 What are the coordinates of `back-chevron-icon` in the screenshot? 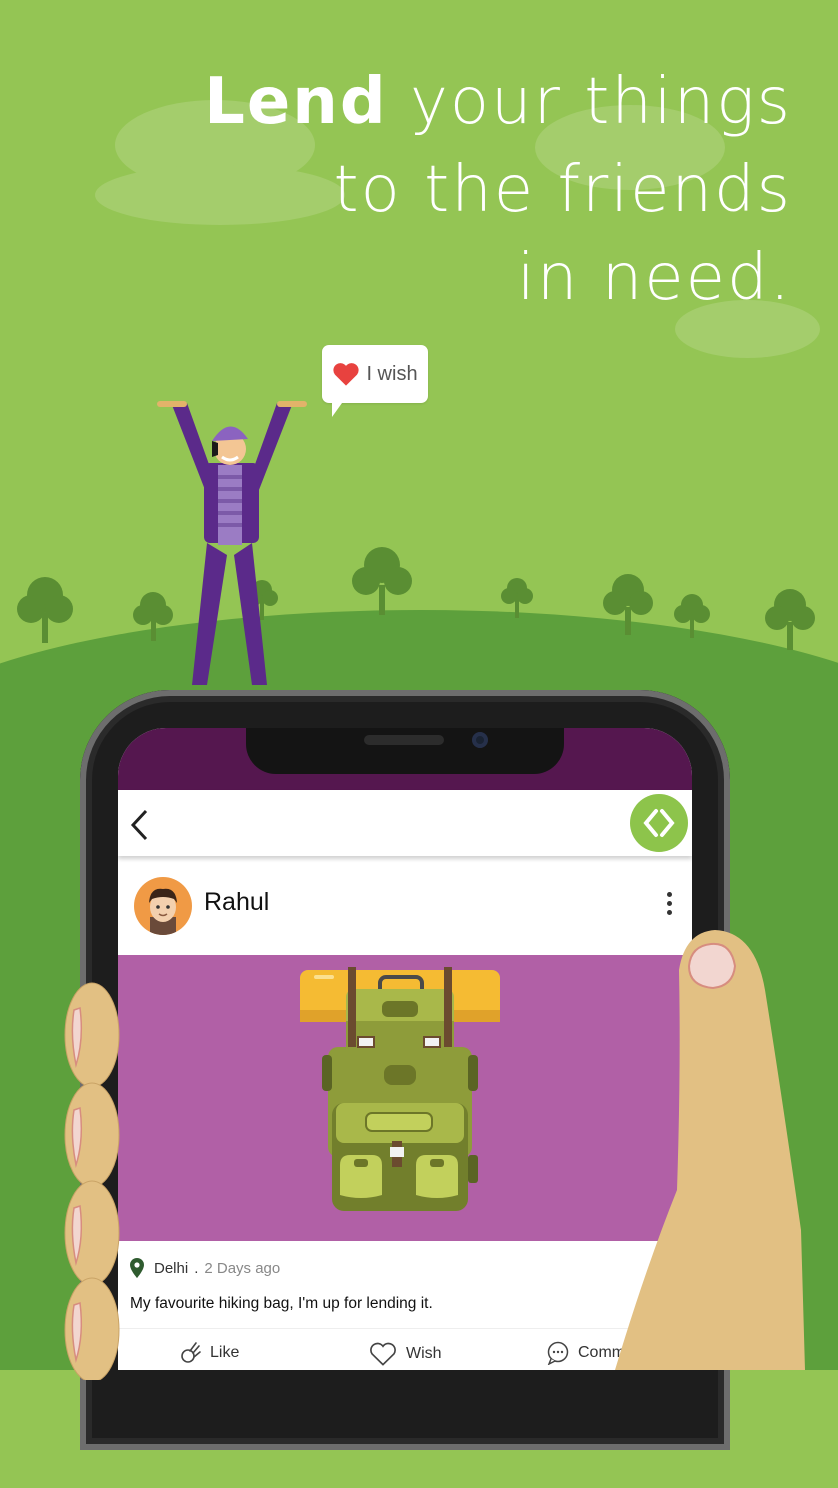 It's located at (139, 825).